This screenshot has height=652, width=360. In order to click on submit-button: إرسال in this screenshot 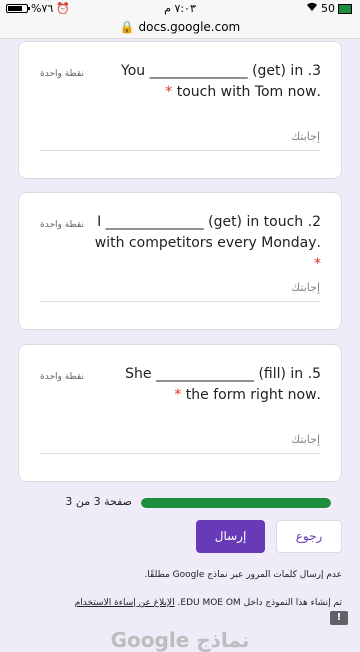, I will do `click(230, 536)`.